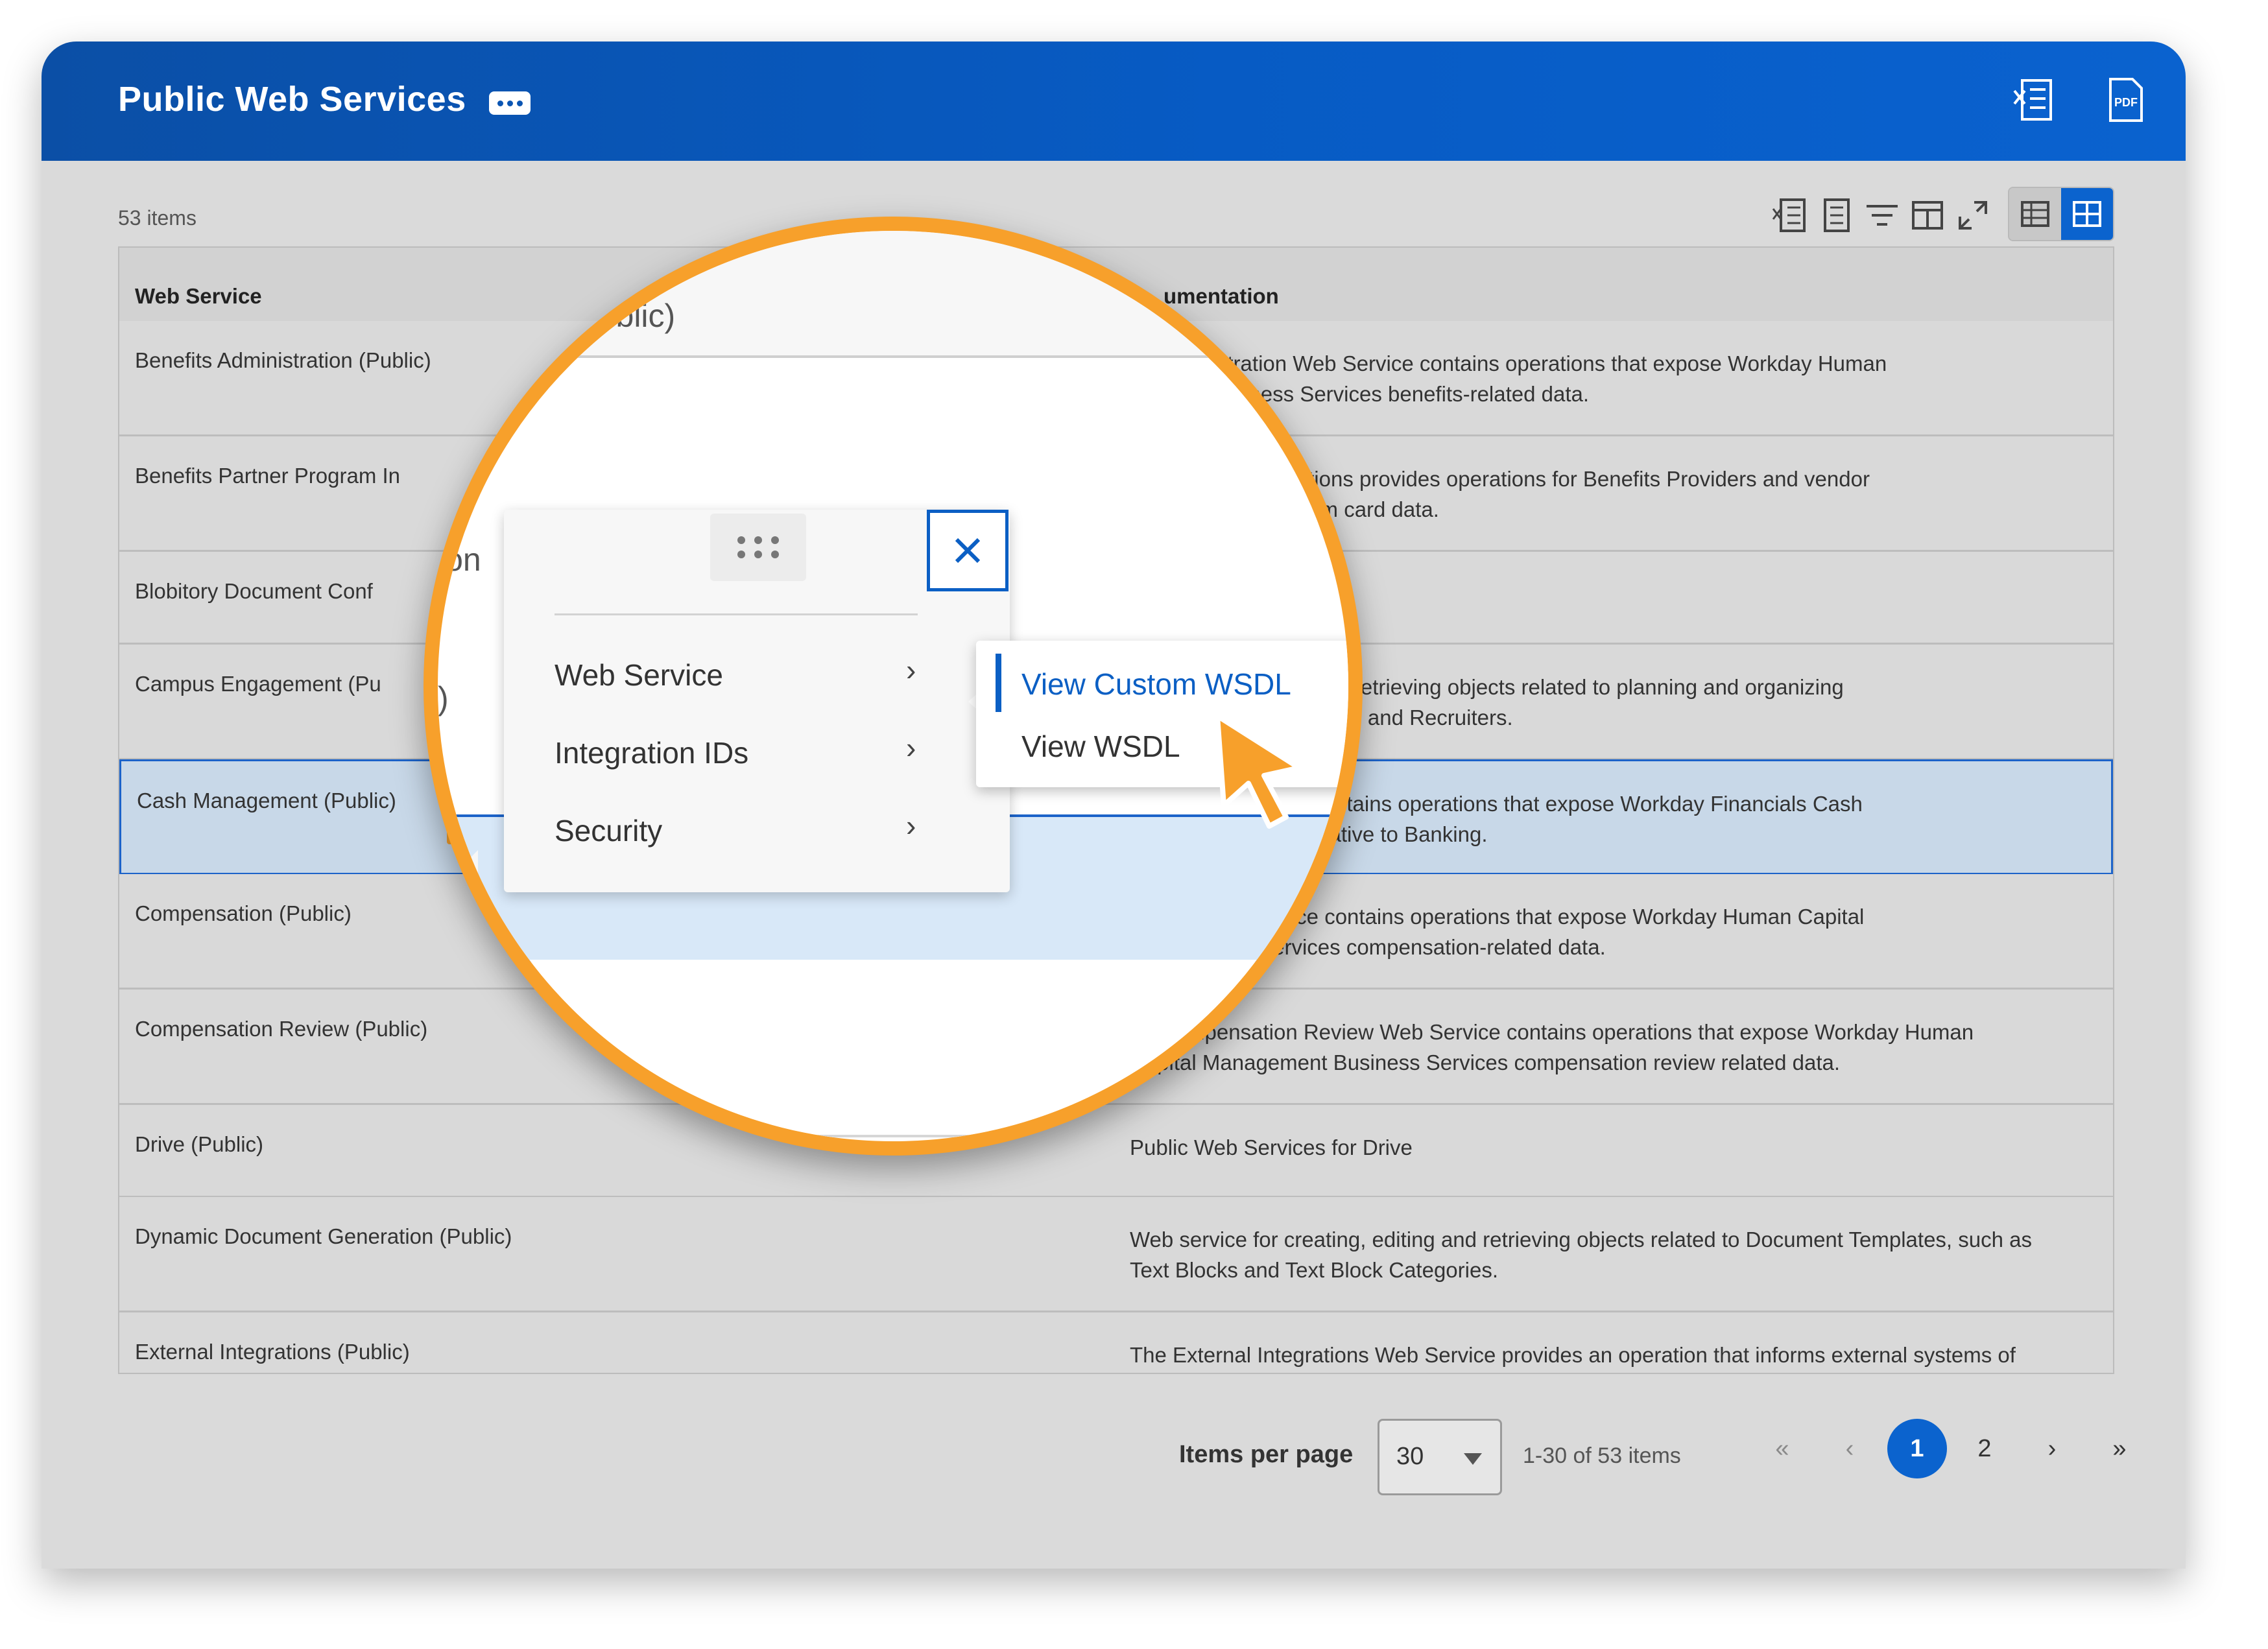 This screenshot has height=1649, width=2268. Describe the element at coordinates (470, 865) in the screenshot. I see `menu-pointer` at that location.